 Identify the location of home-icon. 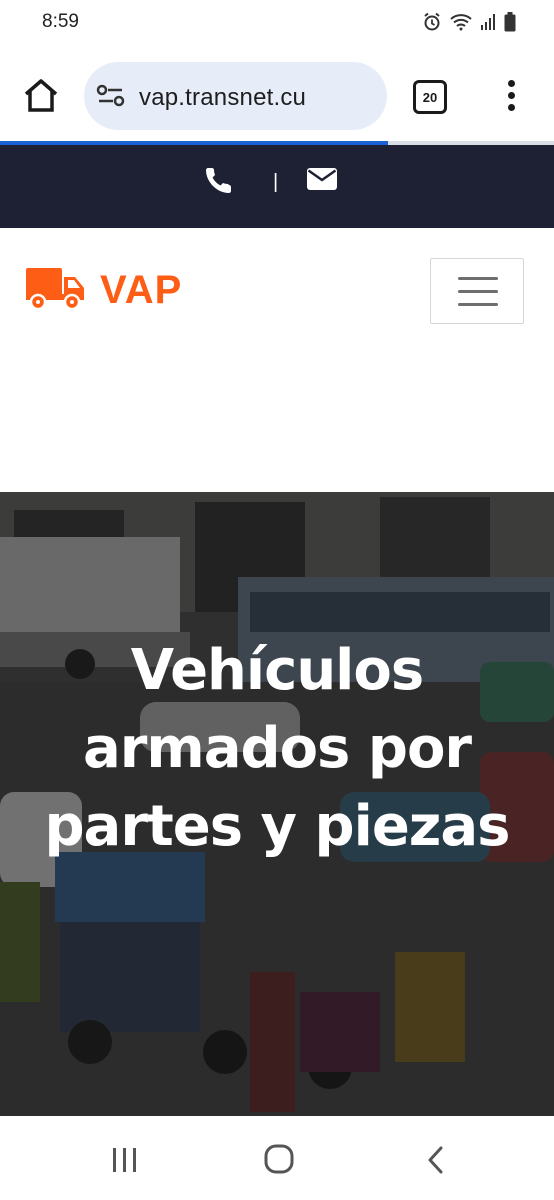
(41, 97).